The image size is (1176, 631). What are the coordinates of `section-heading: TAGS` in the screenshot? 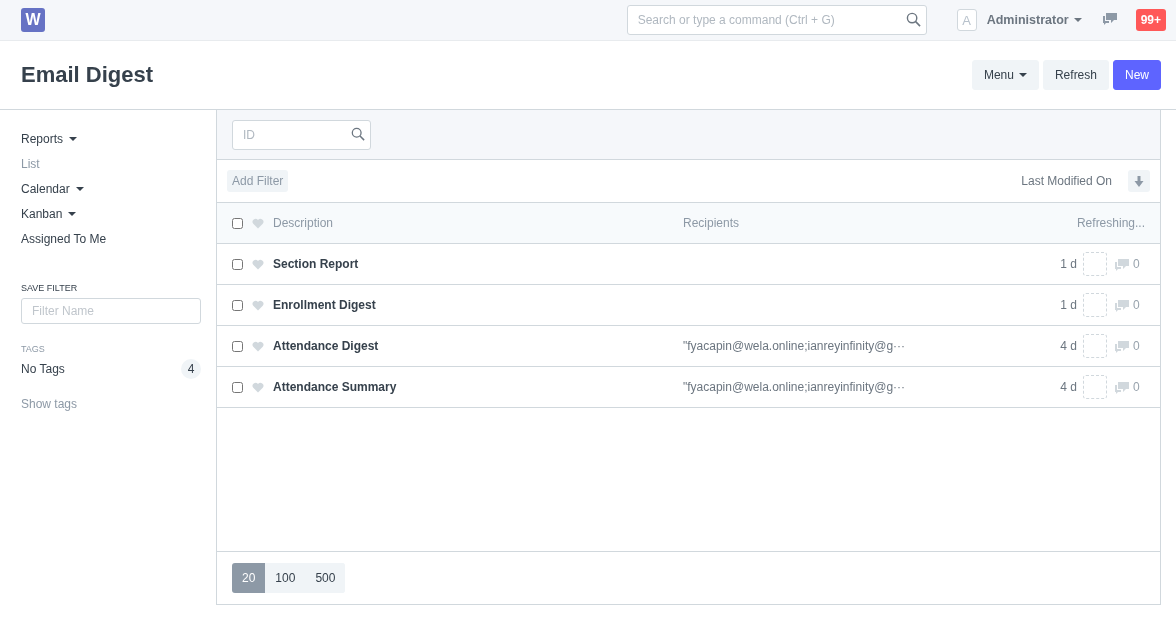 It's located at (33, 349).